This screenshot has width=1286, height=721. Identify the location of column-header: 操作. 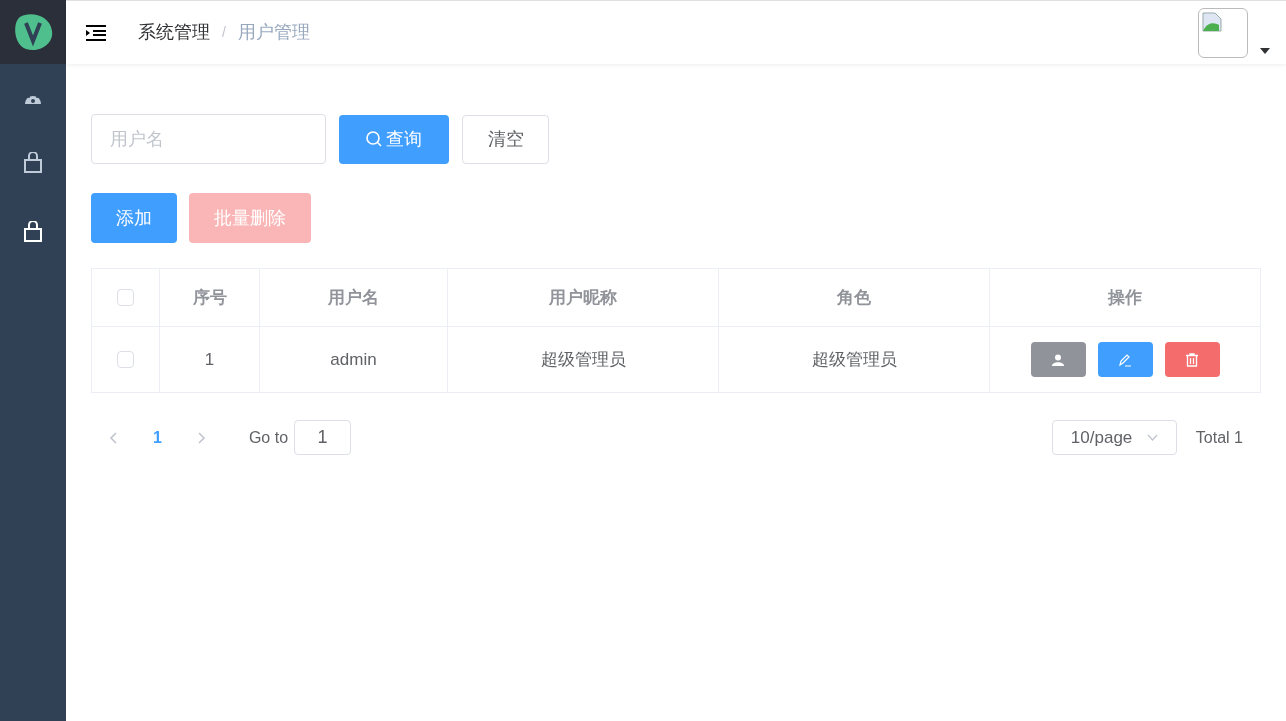
(1125, 297).